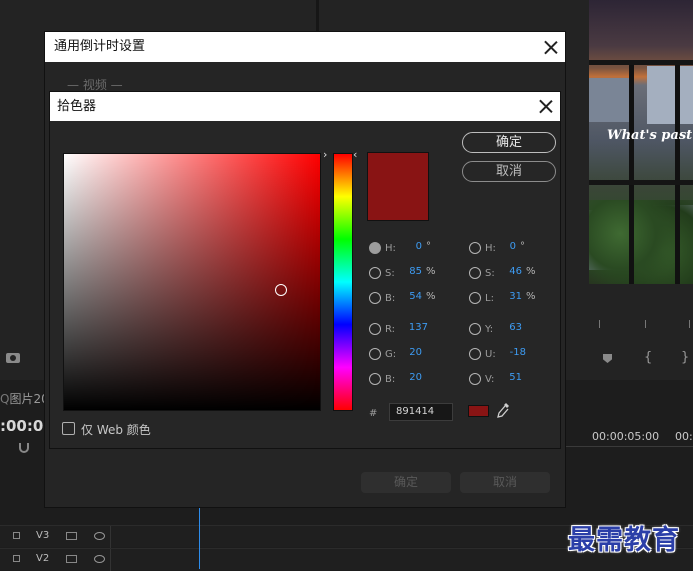 The width and height of the screenshot is (693, 571). I want to click on dialog-title: 拾色器, so click(305, 106).